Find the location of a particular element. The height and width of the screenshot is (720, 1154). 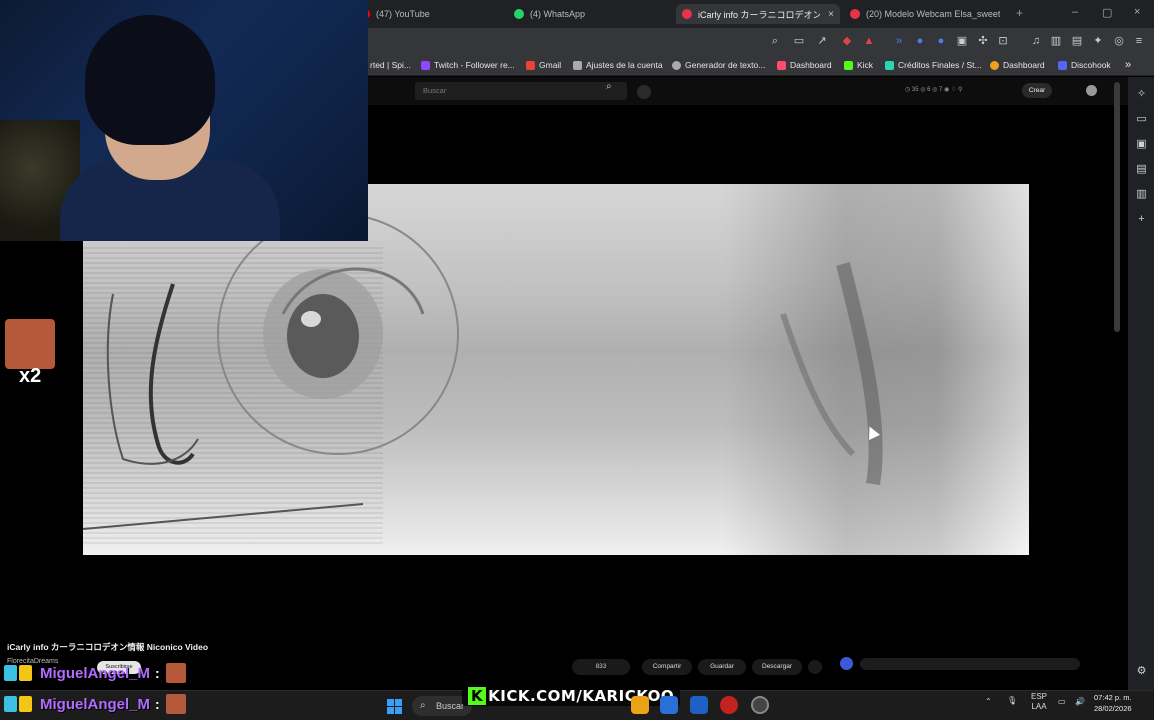

avatar is located at coordinates (846, 663).